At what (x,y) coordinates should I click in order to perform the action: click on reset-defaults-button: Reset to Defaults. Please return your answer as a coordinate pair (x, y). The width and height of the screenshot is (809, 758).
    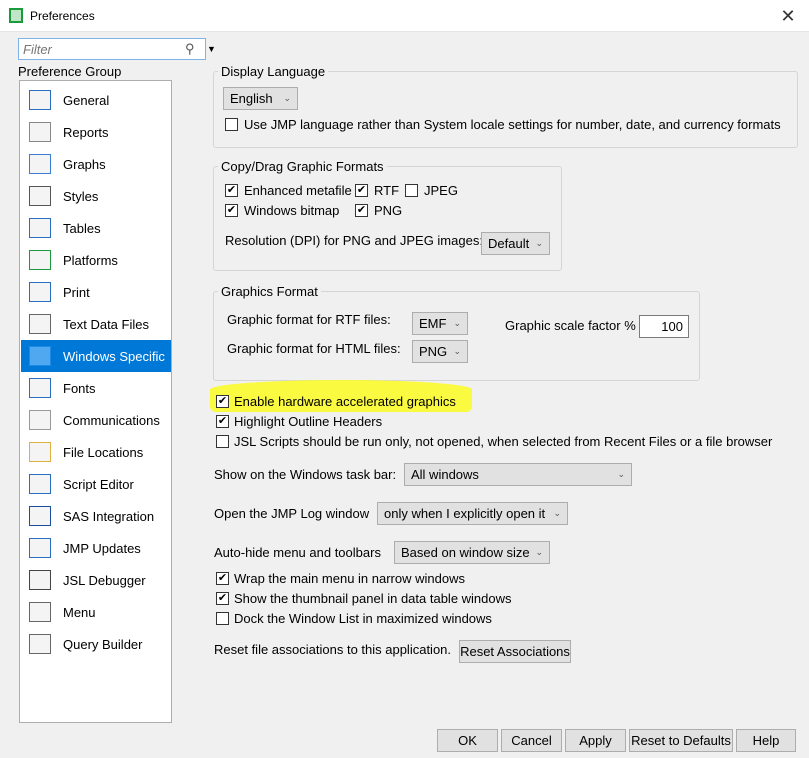
    Looking at the image, I should click on (681, 740).